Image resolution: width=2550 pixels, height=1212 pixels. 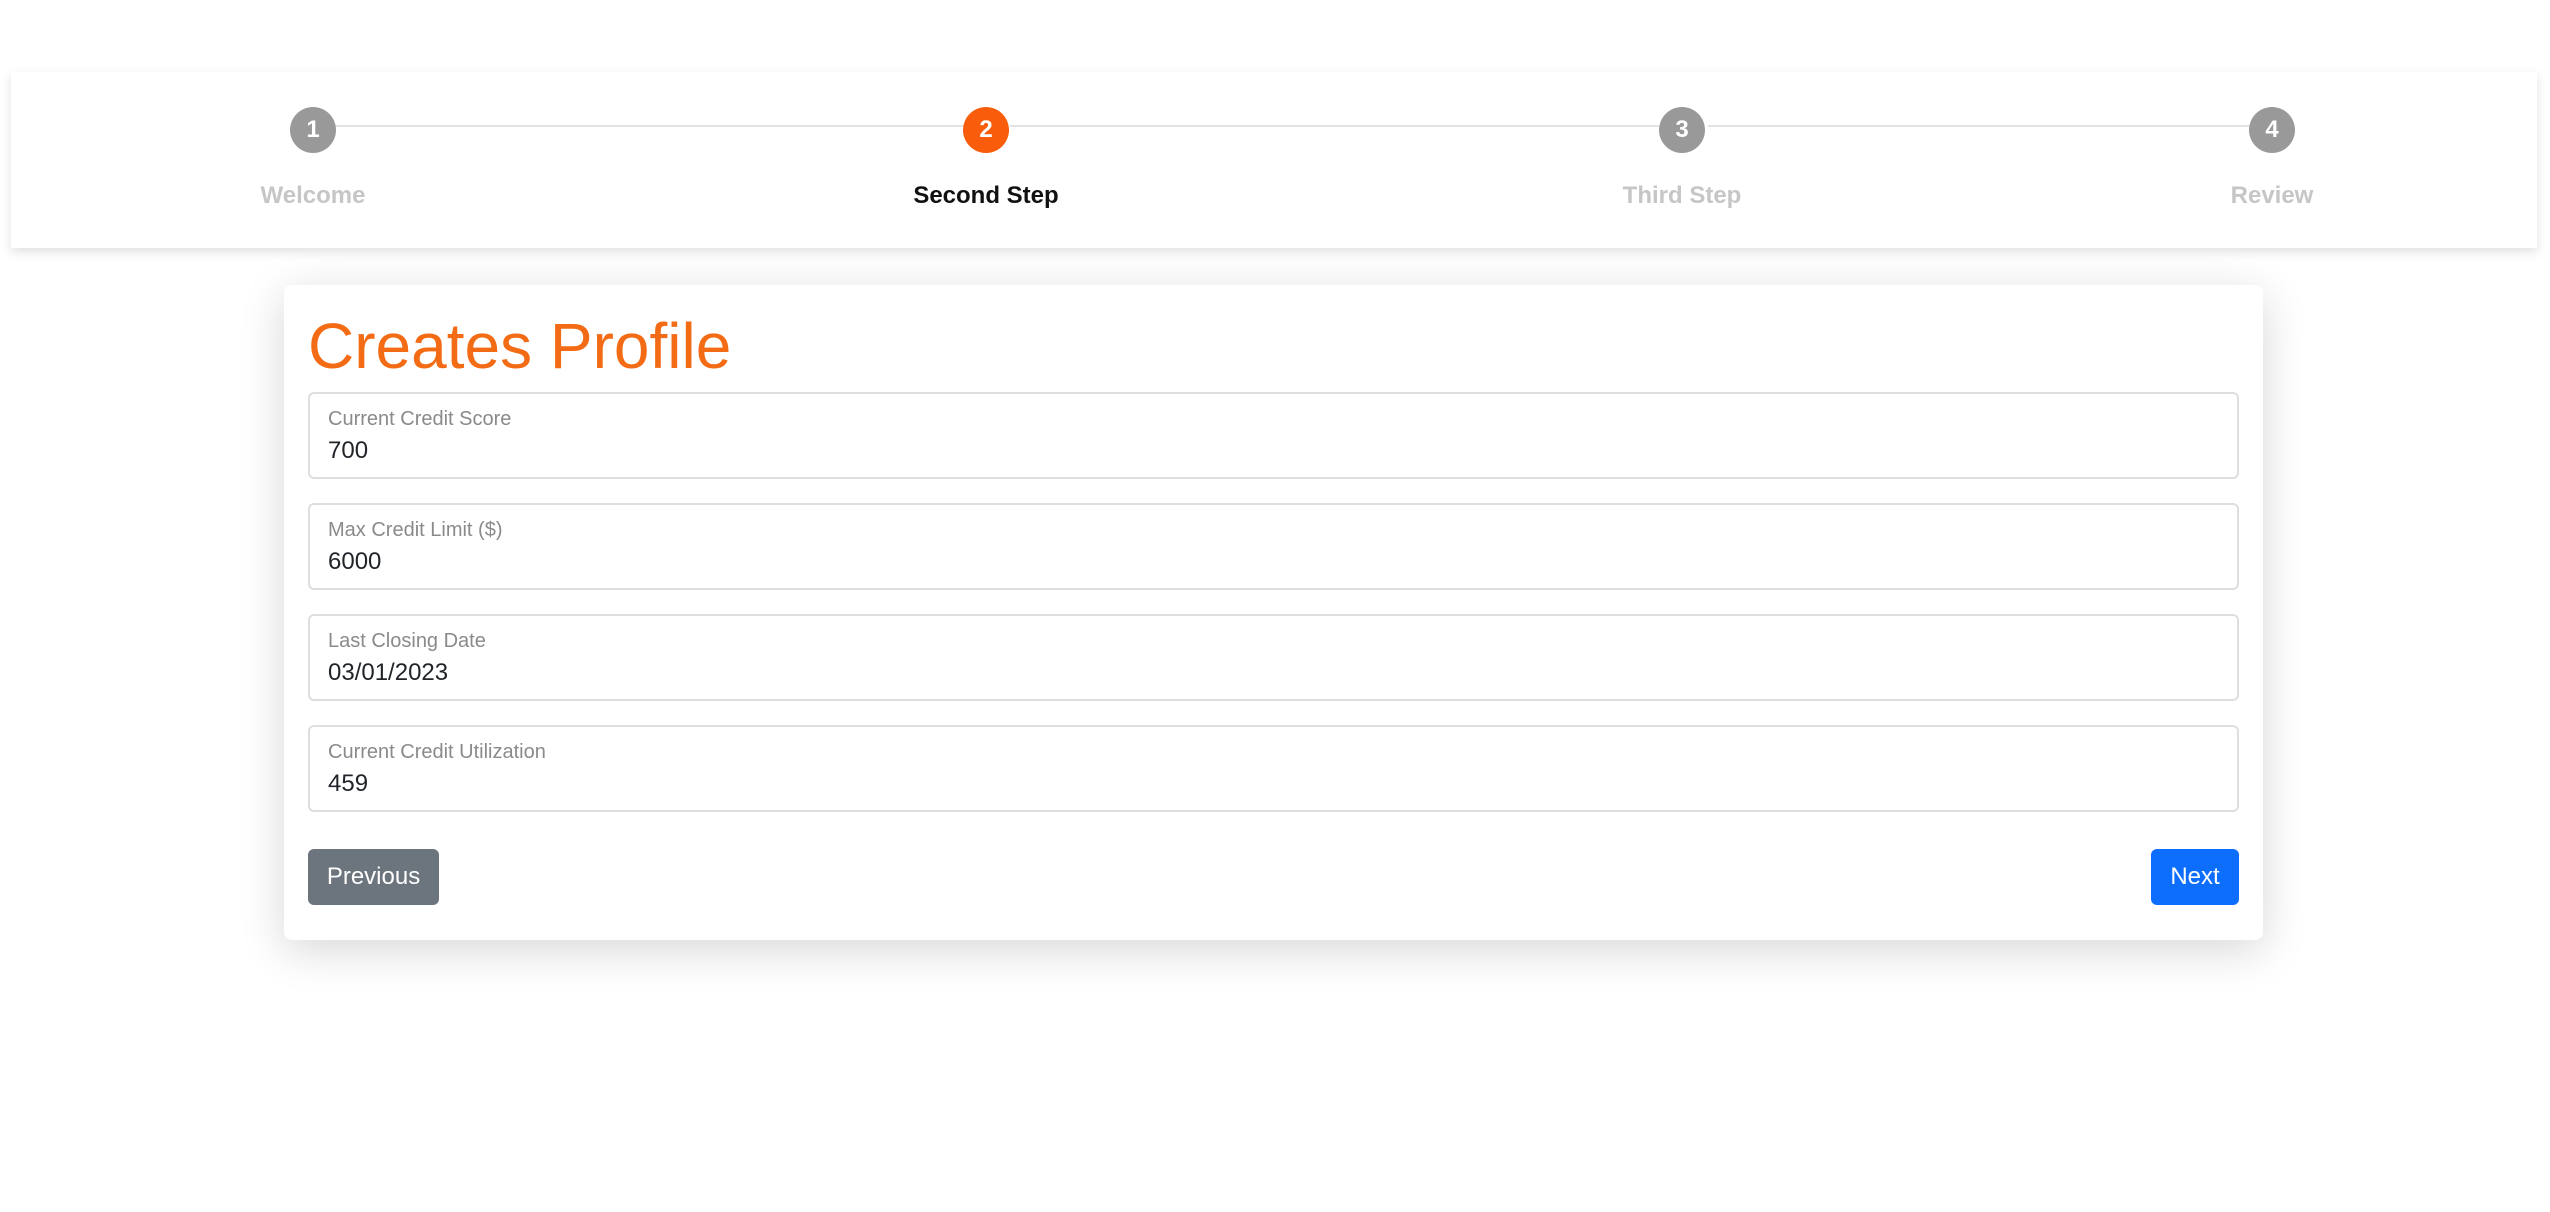 What do you see at coordinates (1682, 158) in the screenshot?
I see `step-third-step: 3 Third Step` at bounding box center [1682, 158].